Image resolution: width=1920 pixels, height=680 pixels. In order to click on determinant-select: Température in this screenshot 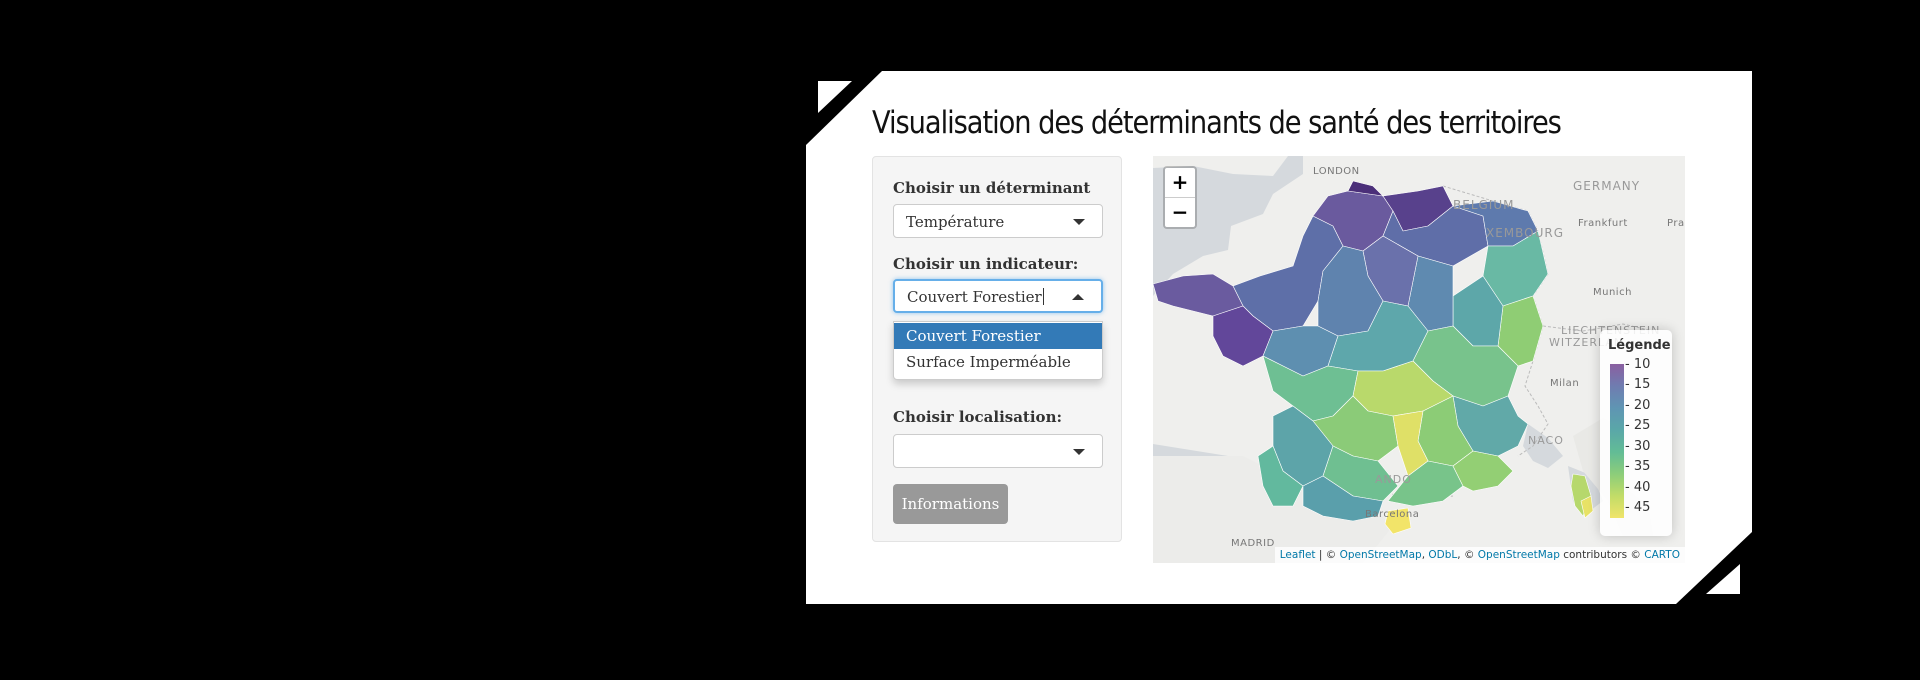, I will do `click(998, 221)`.